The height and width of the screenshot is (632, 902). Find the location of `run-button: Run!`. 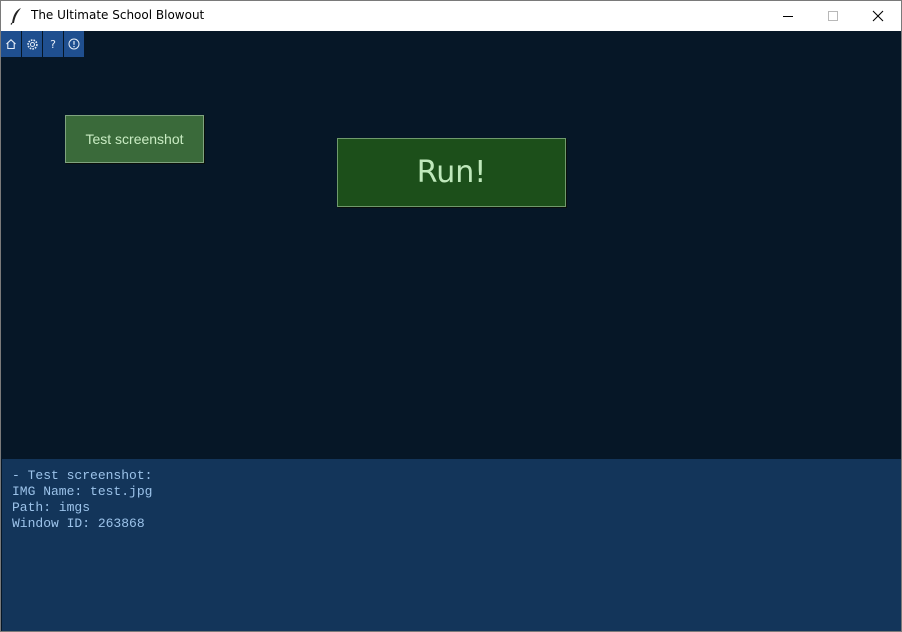

run-button: Run! is located at coordinates (451, 172).